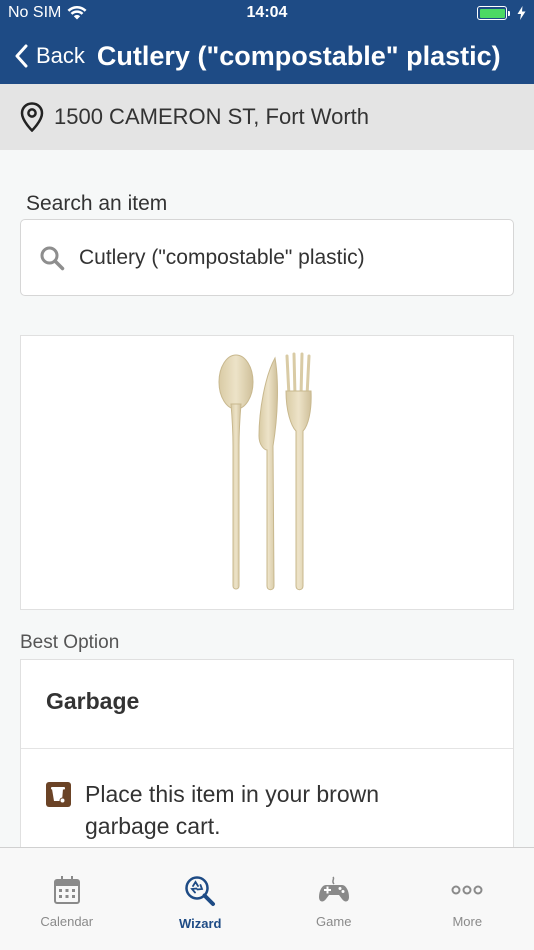 The width and height of the screenshot is (534, 950). Describe the element at coordinates (521, 13) in the screenshot. I see `charging-bolt-icon` at that location.